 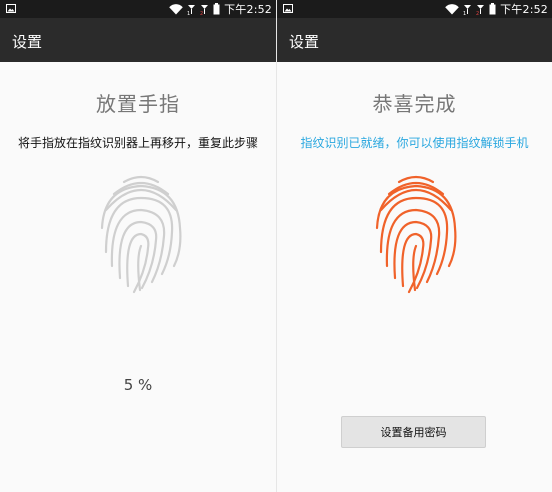 I want to click on enroll-heading: 放置手指, so click(x=138, y=104).